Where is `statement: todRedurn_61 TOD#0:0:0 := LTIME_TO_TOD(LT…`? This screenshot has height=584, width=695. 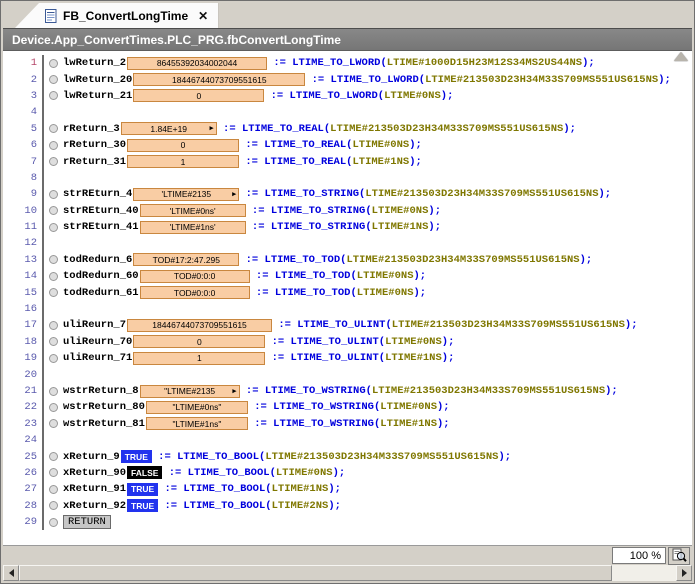
statement: todRedurn_61 TOD#0:0:0 := LTIME_TO_TOD(LT… is located at coordinates (244, 293).